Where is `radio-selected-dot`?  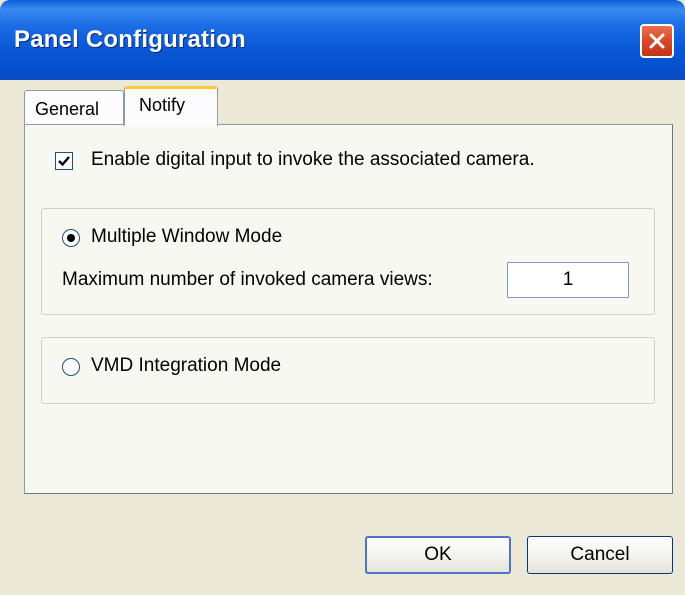
radio-selected-dot is located at coordinates (71, 238).